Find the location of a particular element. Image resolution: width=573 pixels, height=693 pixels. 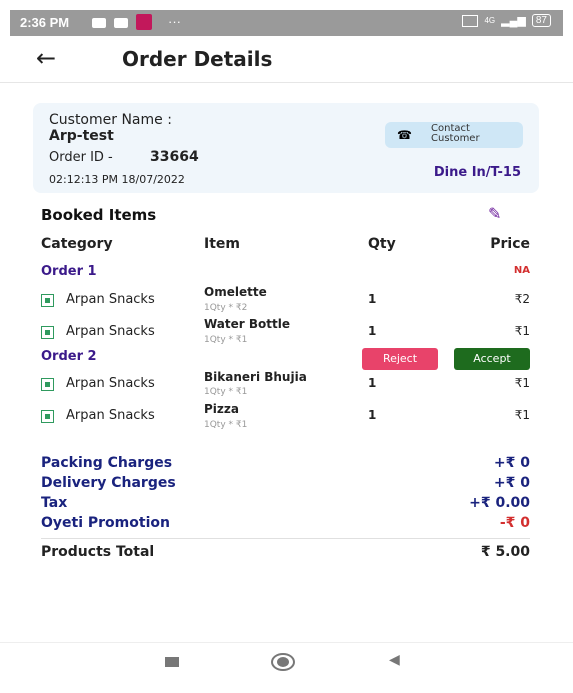

contact-label-line2: Customer is located at coordinates (455, 138).